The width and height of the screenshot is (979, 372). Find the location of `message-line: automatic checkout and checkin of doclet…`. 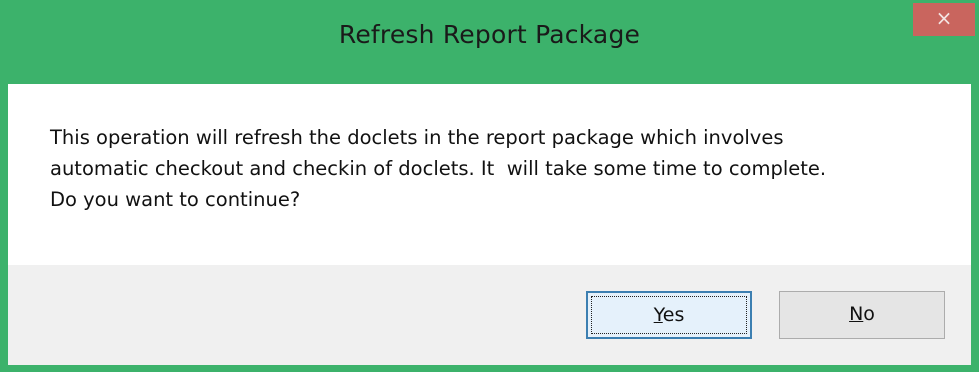

message-line: automatic checkout and checkin of doclet… is located at coordinates (438, 168).